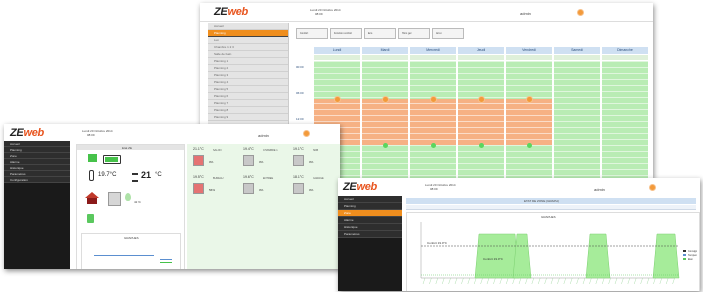  Describe the element at coordinates (112, 159) in the screenshot. I see `battery-icon` at that location.